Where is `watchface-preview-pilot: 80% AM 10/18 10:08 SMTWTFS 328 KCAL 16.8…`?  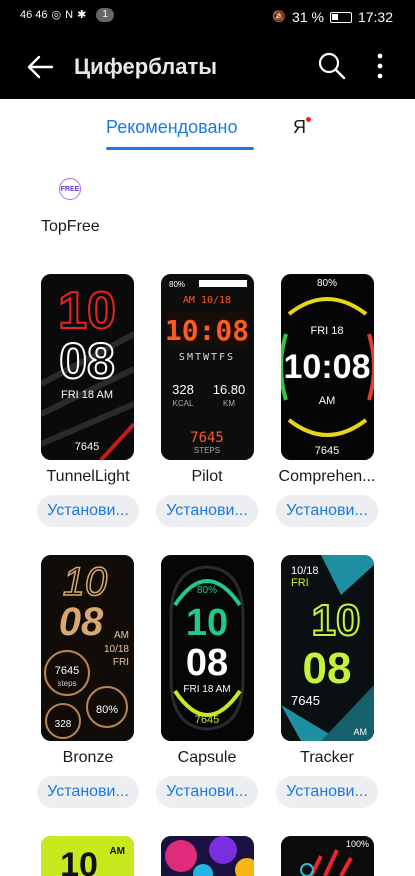
watchface-preview-pilot: 80% AM 10/18 10:08 SMTWTFS 328 KCAL 16.8… is located at coordinates (207, 367).